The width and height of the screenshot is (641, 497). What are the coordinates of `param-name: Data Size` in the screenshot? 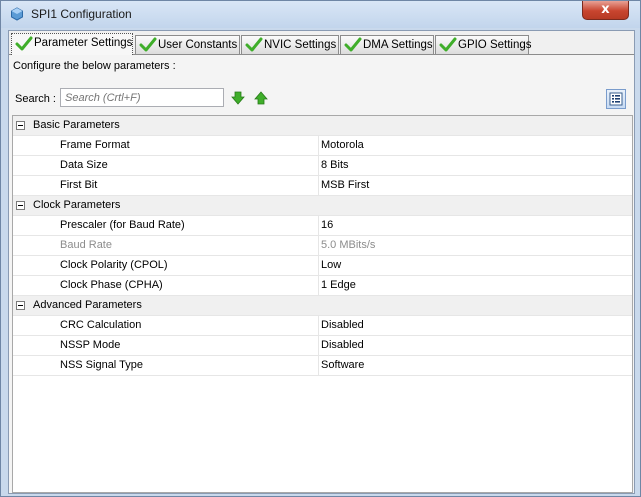 It's located at (84, 165).